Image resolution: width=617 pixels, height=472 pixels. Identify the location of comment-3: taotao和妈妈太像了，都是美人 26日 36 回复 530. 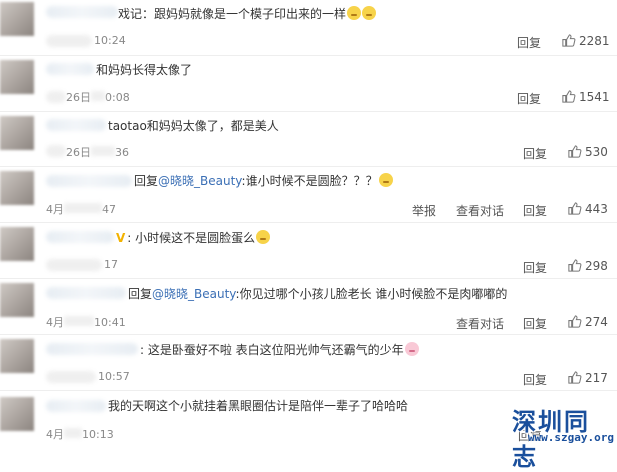
(308, 140).